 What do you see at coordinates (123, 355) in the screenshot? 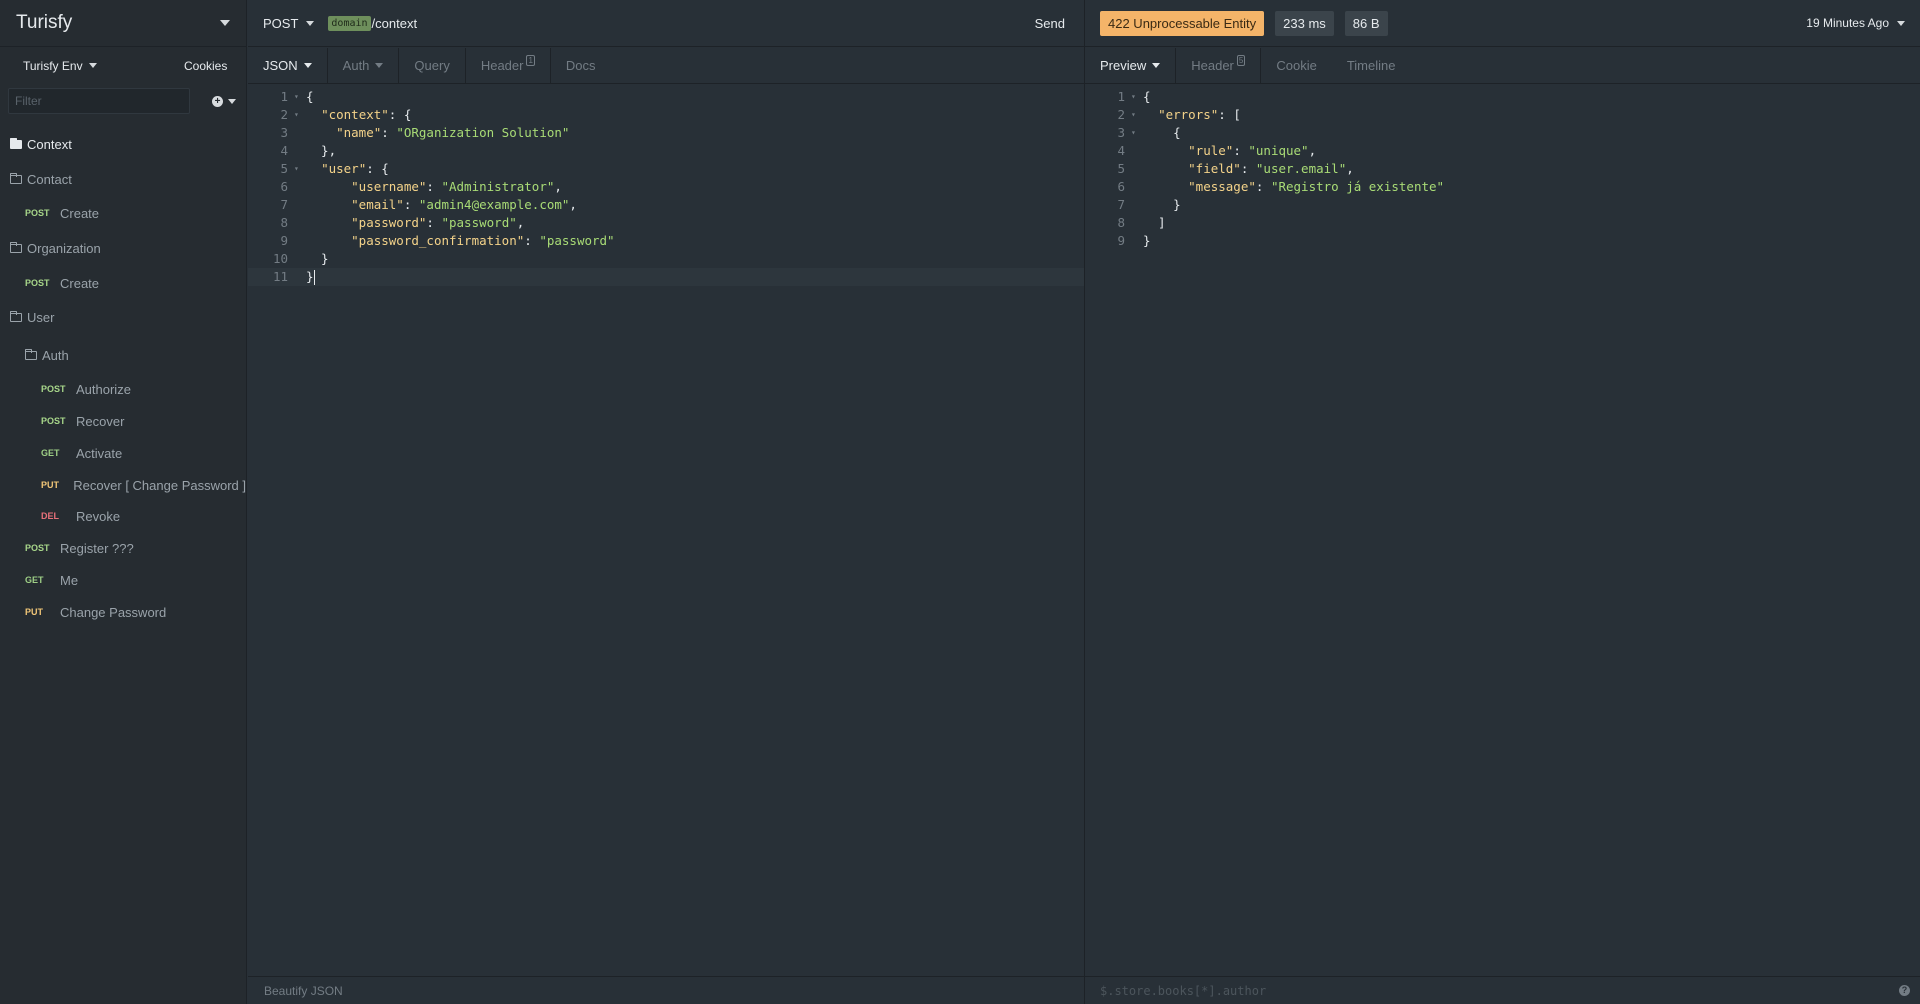
I see `folder-item: Auth` at bounding box center [123, 355].